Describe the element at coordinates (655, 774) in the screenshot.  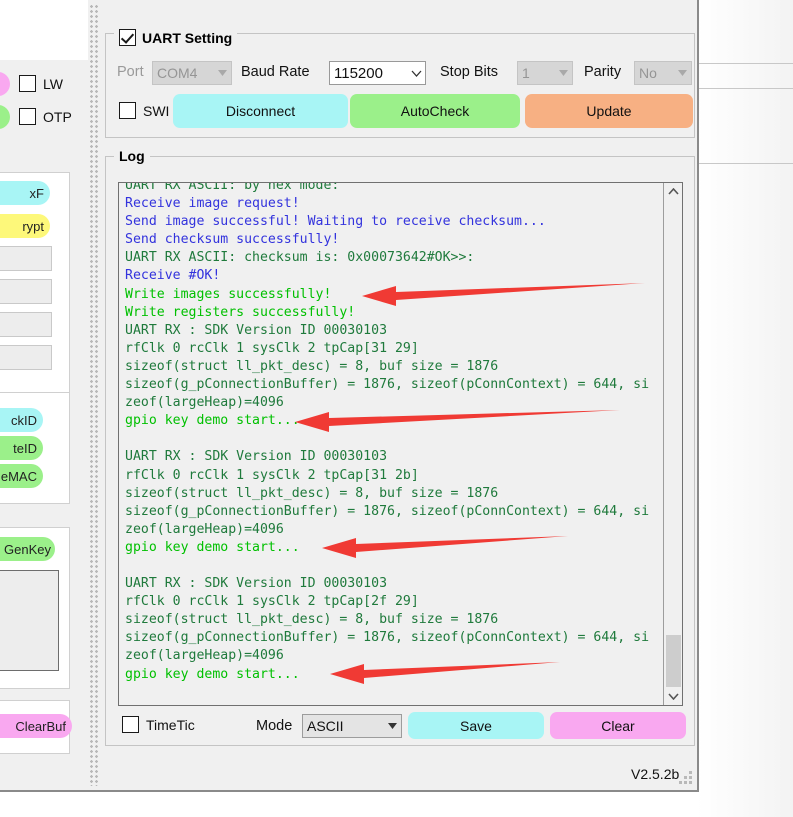
I see `version-label: V2.5.2b` at that location.